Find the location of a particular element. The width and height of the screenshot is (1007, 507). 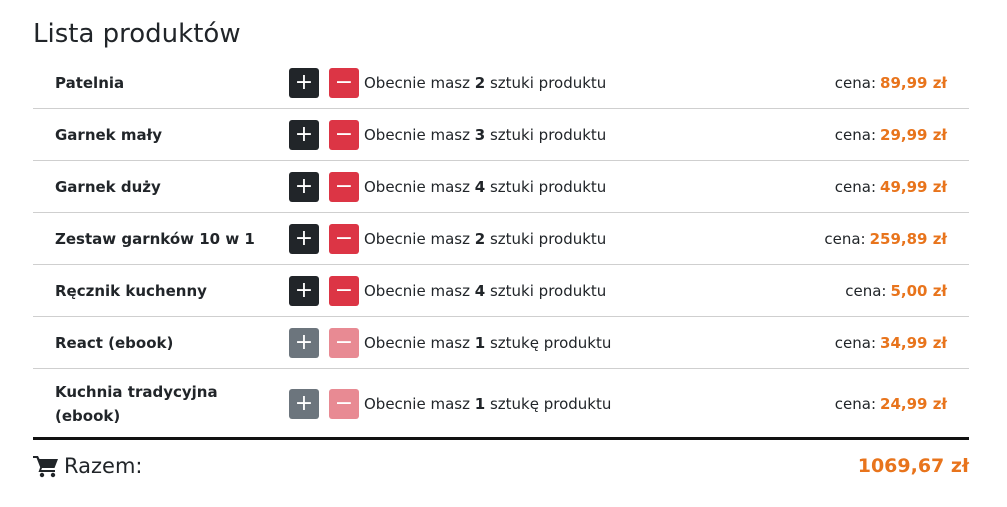

total-divider is located at coordinates (501, 438).